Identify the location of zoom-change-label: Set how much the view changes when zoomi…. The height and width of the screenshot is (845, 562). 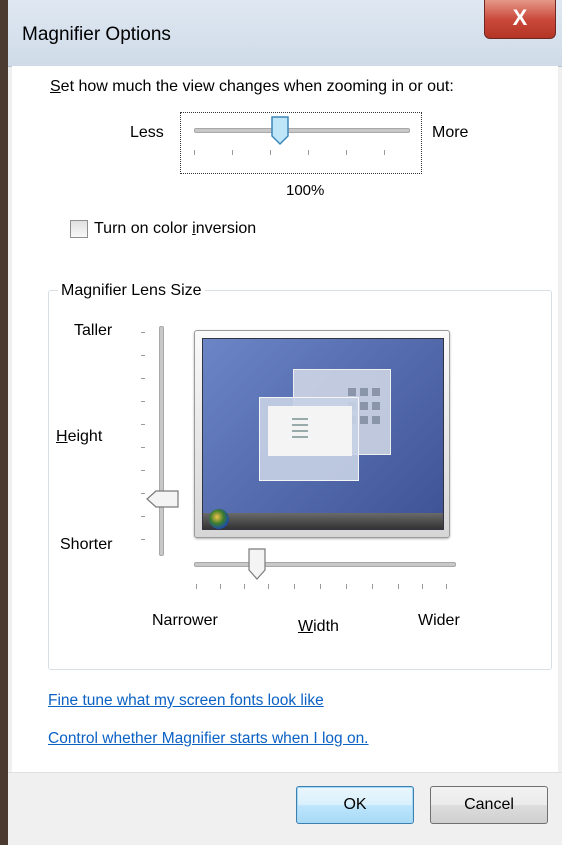
(252, 86).